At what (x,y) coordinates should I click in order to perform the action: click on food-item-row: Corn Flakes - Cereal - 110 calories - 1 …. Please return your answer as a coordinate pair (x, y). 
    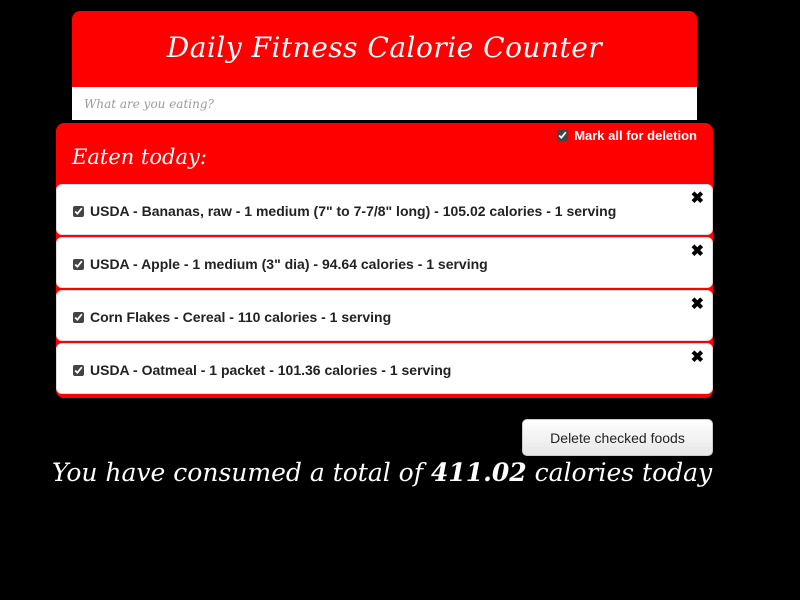
    Looking at the image, I should click on (232, 317).